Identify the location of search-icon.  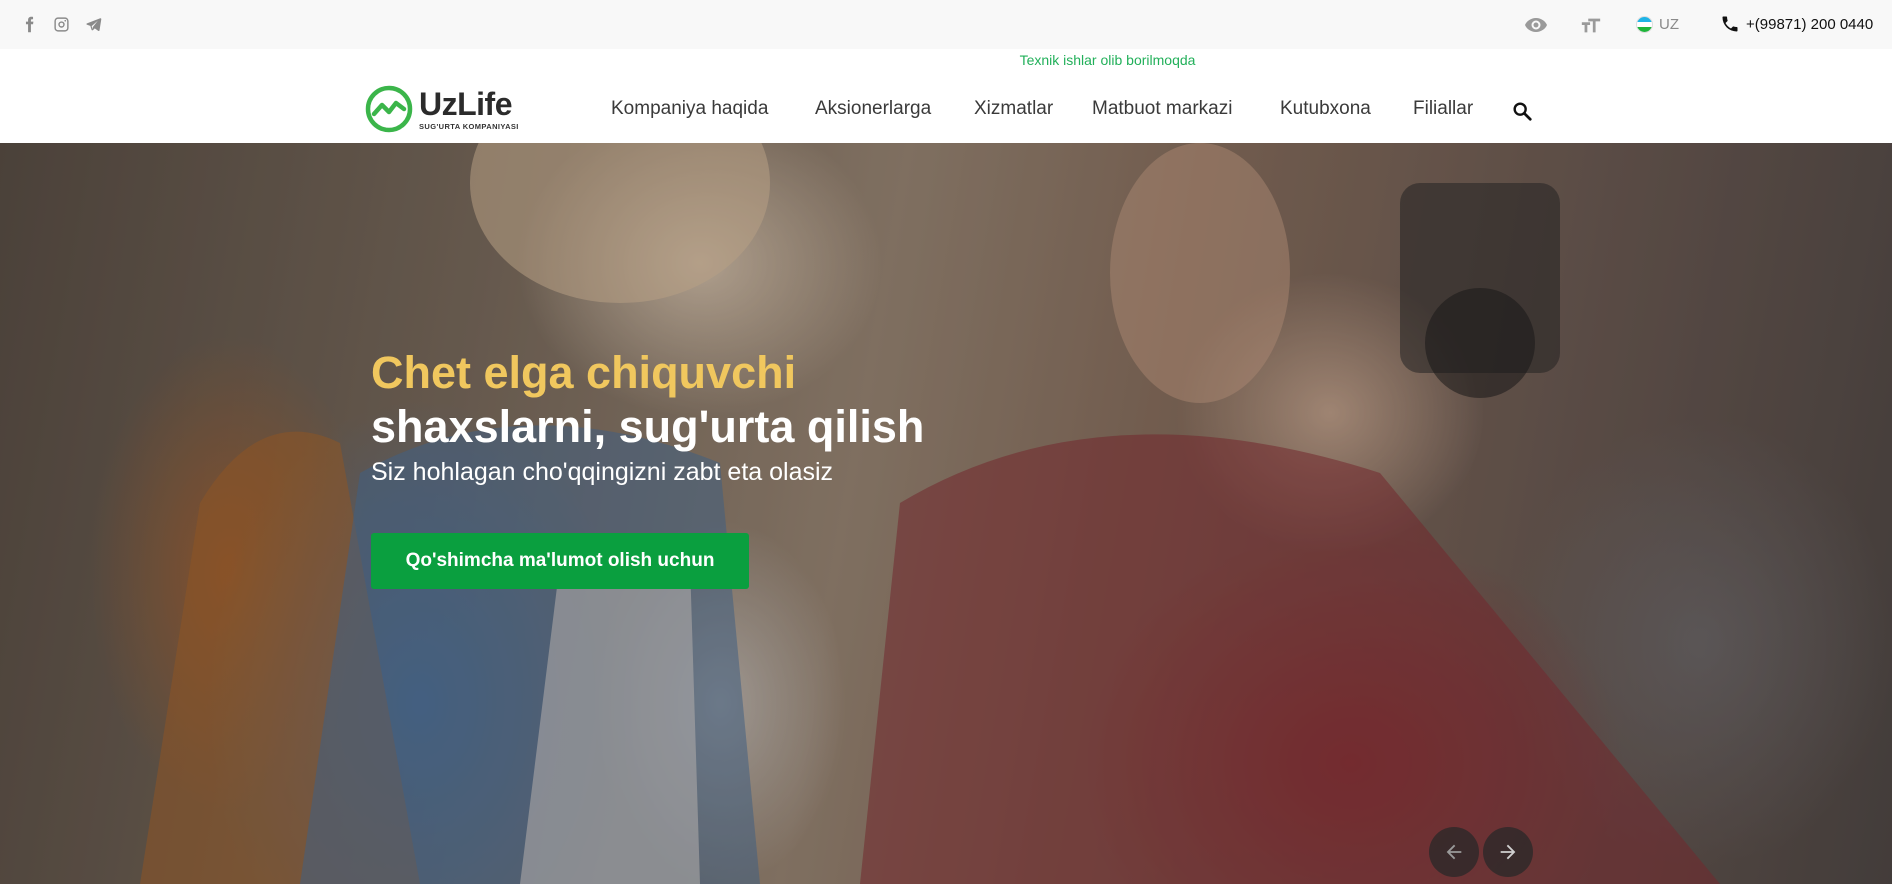
(1522, 111).